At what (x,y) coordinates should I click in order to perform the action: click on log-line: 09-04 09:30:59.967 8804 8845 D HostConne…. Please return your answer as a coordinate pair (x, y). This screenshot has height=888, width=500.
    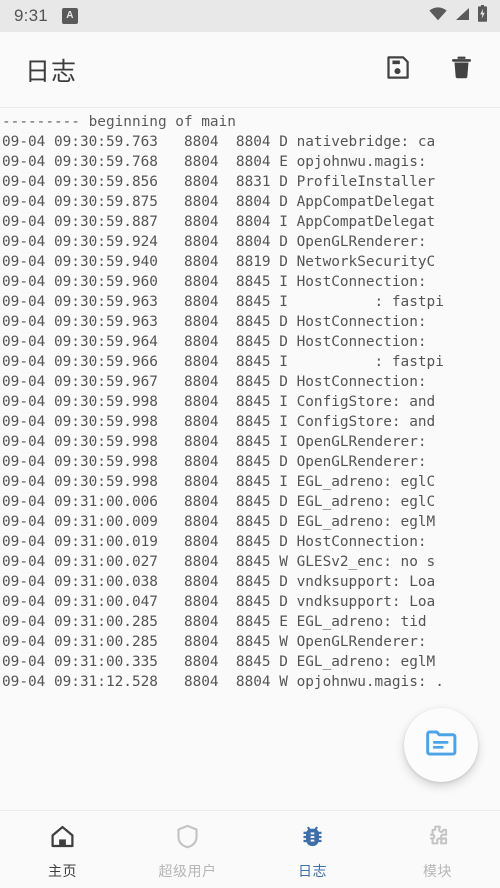
    Looking at the image, I should click on (214, 382).